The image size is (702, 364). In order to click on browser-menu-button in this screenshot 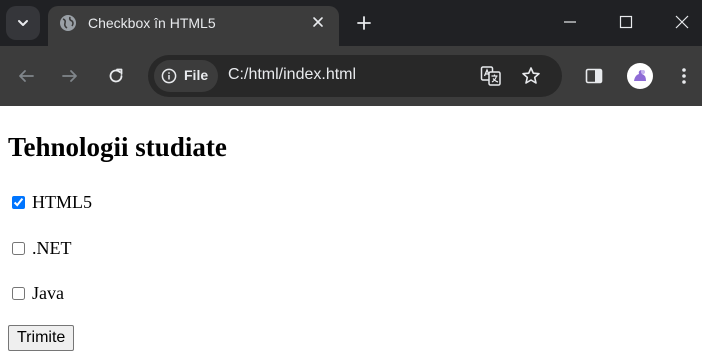, I will do `click(684, 76)`.